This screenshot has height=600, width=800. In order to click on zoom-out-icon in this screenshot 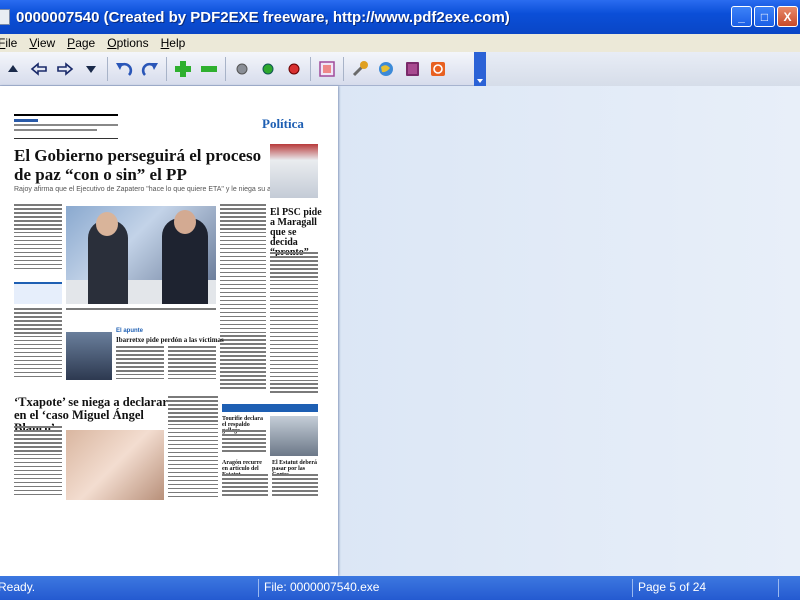, I will do `click(209, 68)`.